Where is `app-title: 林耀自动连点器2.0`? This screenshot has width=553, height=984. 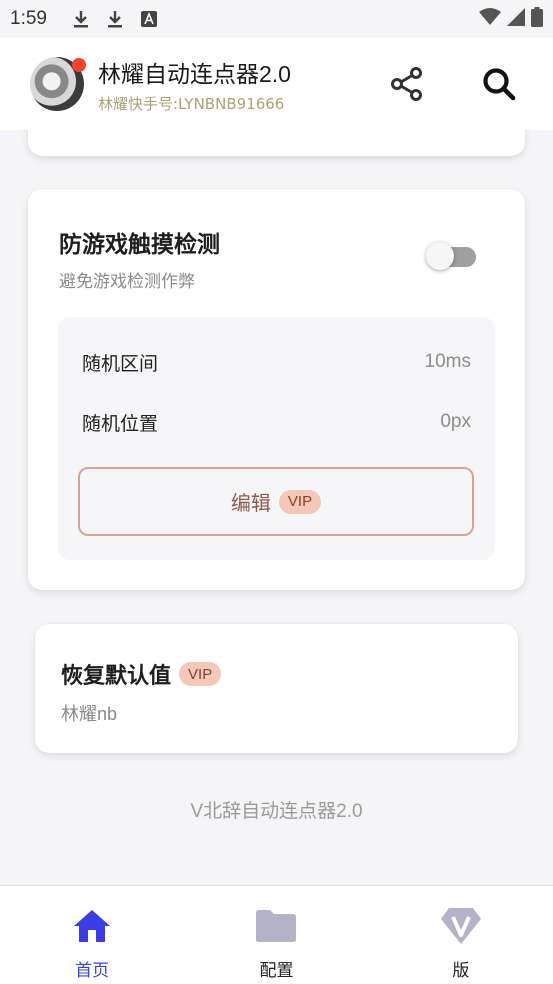 app-title: 林耀自动连点器2.0 is located at coordinates (194, 73).